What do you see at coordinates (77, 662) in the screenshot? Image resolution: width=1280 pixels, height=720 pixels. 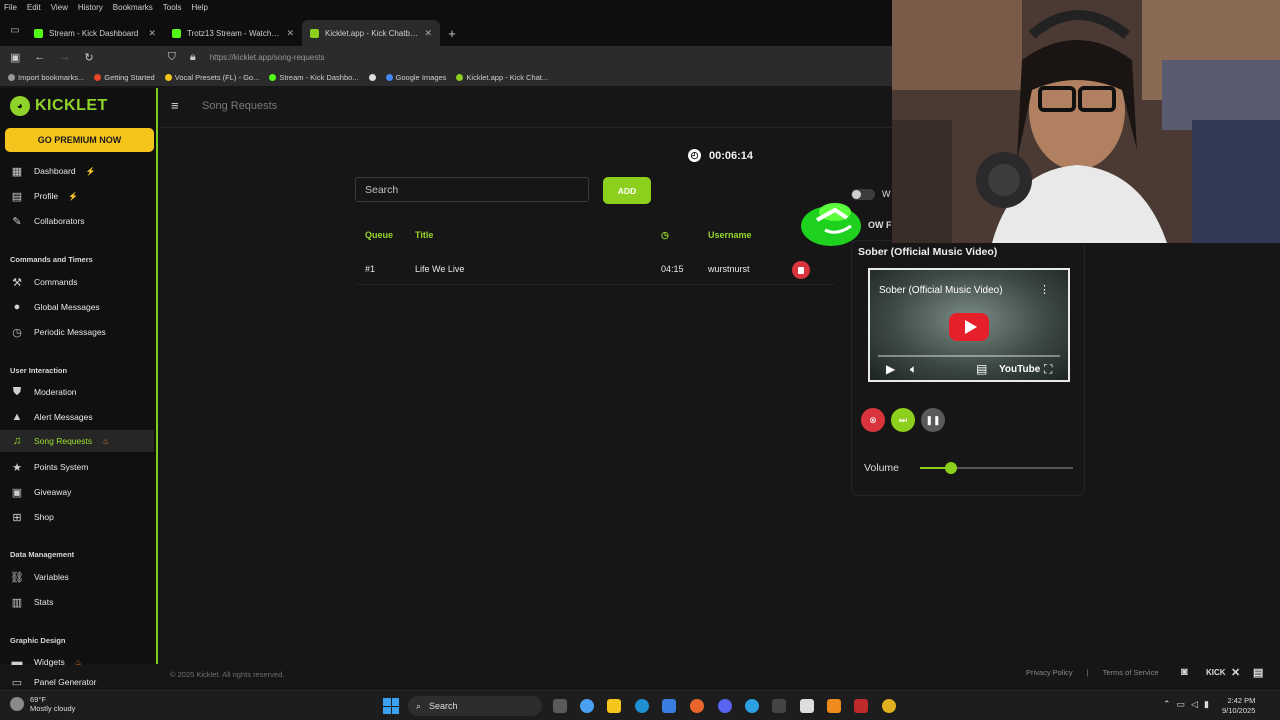 I see `sidebar-item-widgets: ▬ Widgets ♨` at bounding box center [77, 662].